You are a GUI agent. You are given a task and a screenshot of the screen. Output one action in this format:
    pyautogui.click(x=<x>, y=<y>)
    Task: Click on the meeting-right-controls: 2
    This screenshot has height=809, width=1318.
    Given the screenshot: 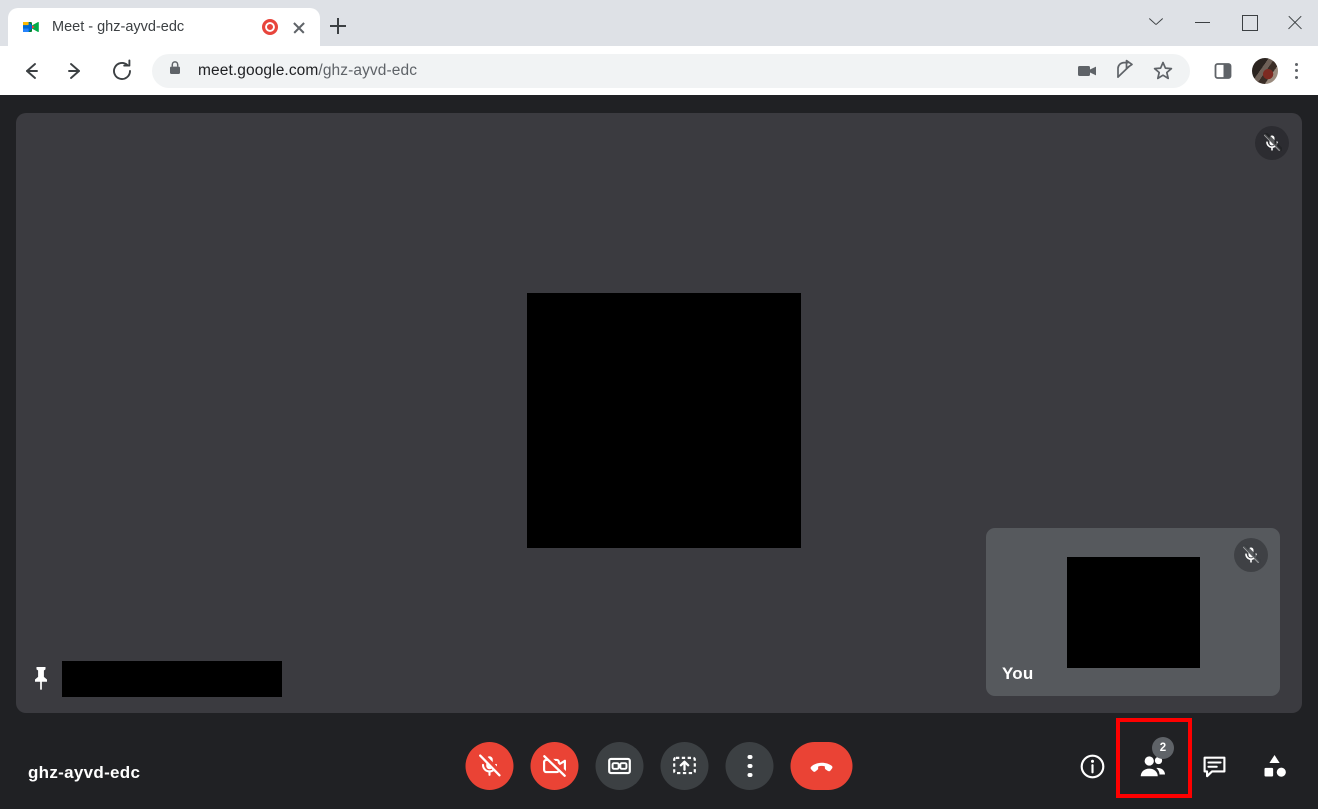 What is the action you would take?
    pyautogui.click(x=1183, y=760)
    